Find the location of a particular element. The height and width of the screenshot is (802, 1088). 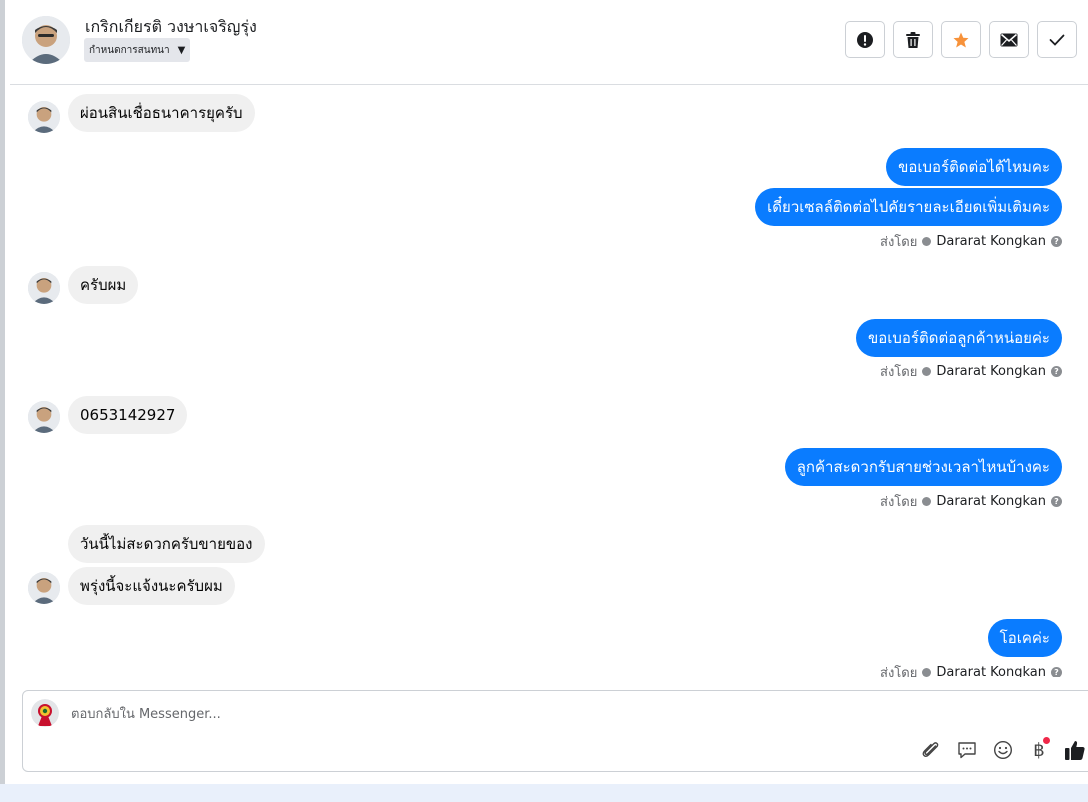

customer-name: เกริกเกียรติ วงษาเจริญรุ่ง is located at coordinates (171, 26).